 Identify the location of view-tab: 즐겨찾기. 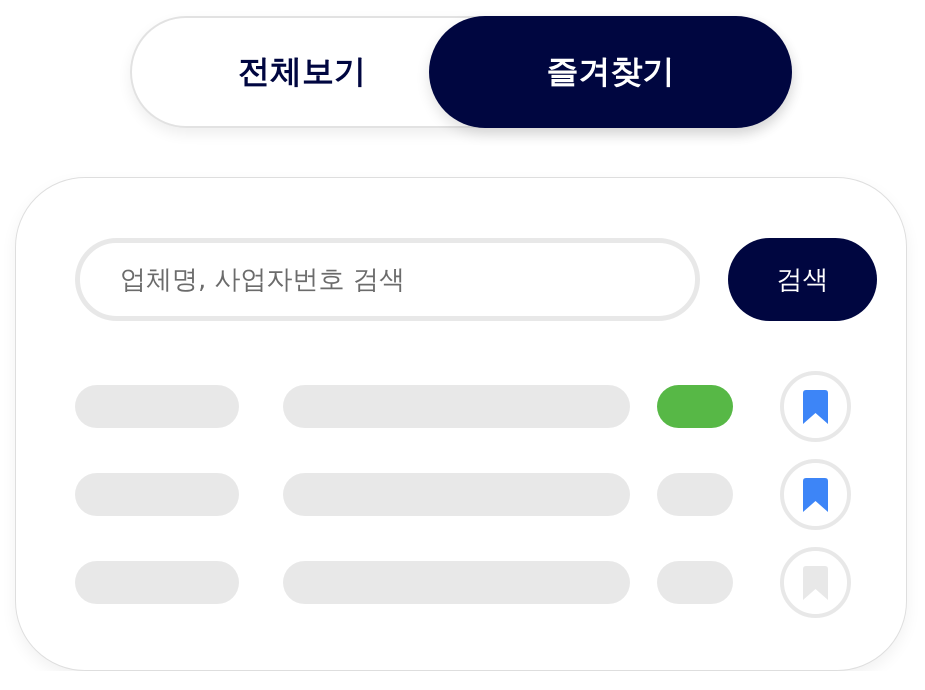
(610, 72).